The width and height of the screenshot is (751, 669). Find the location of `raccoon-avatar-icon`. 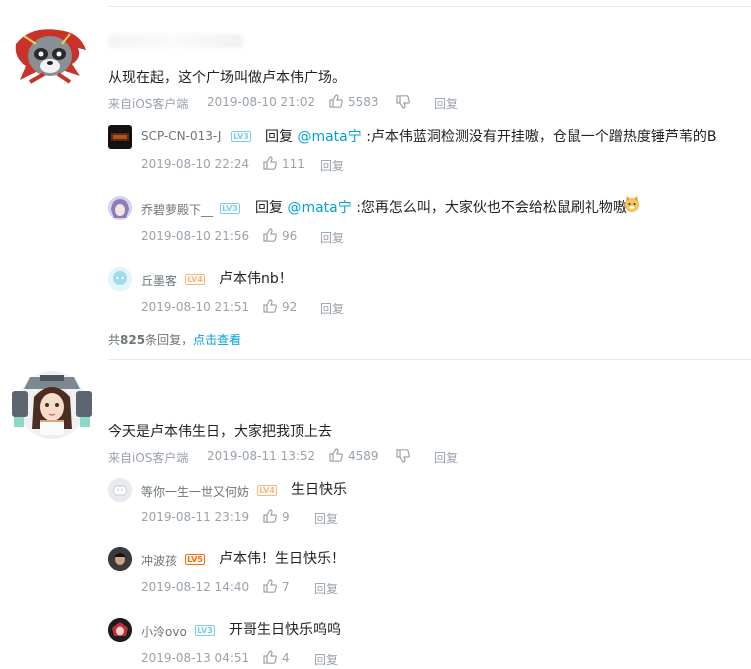

raccoon-avatar-icon is located at coordinates (50, 56).